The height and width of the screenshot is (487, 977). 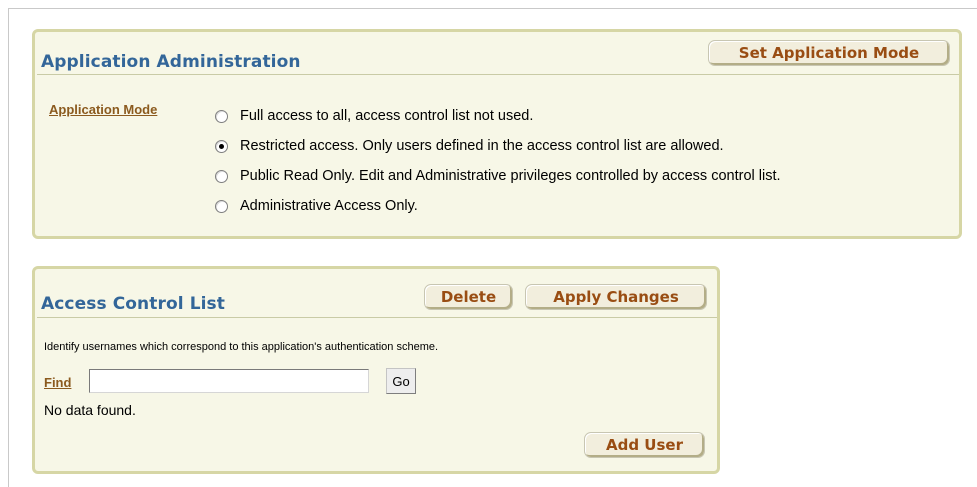 I want to click on radio-button-checked, so click(x=221, y=146).